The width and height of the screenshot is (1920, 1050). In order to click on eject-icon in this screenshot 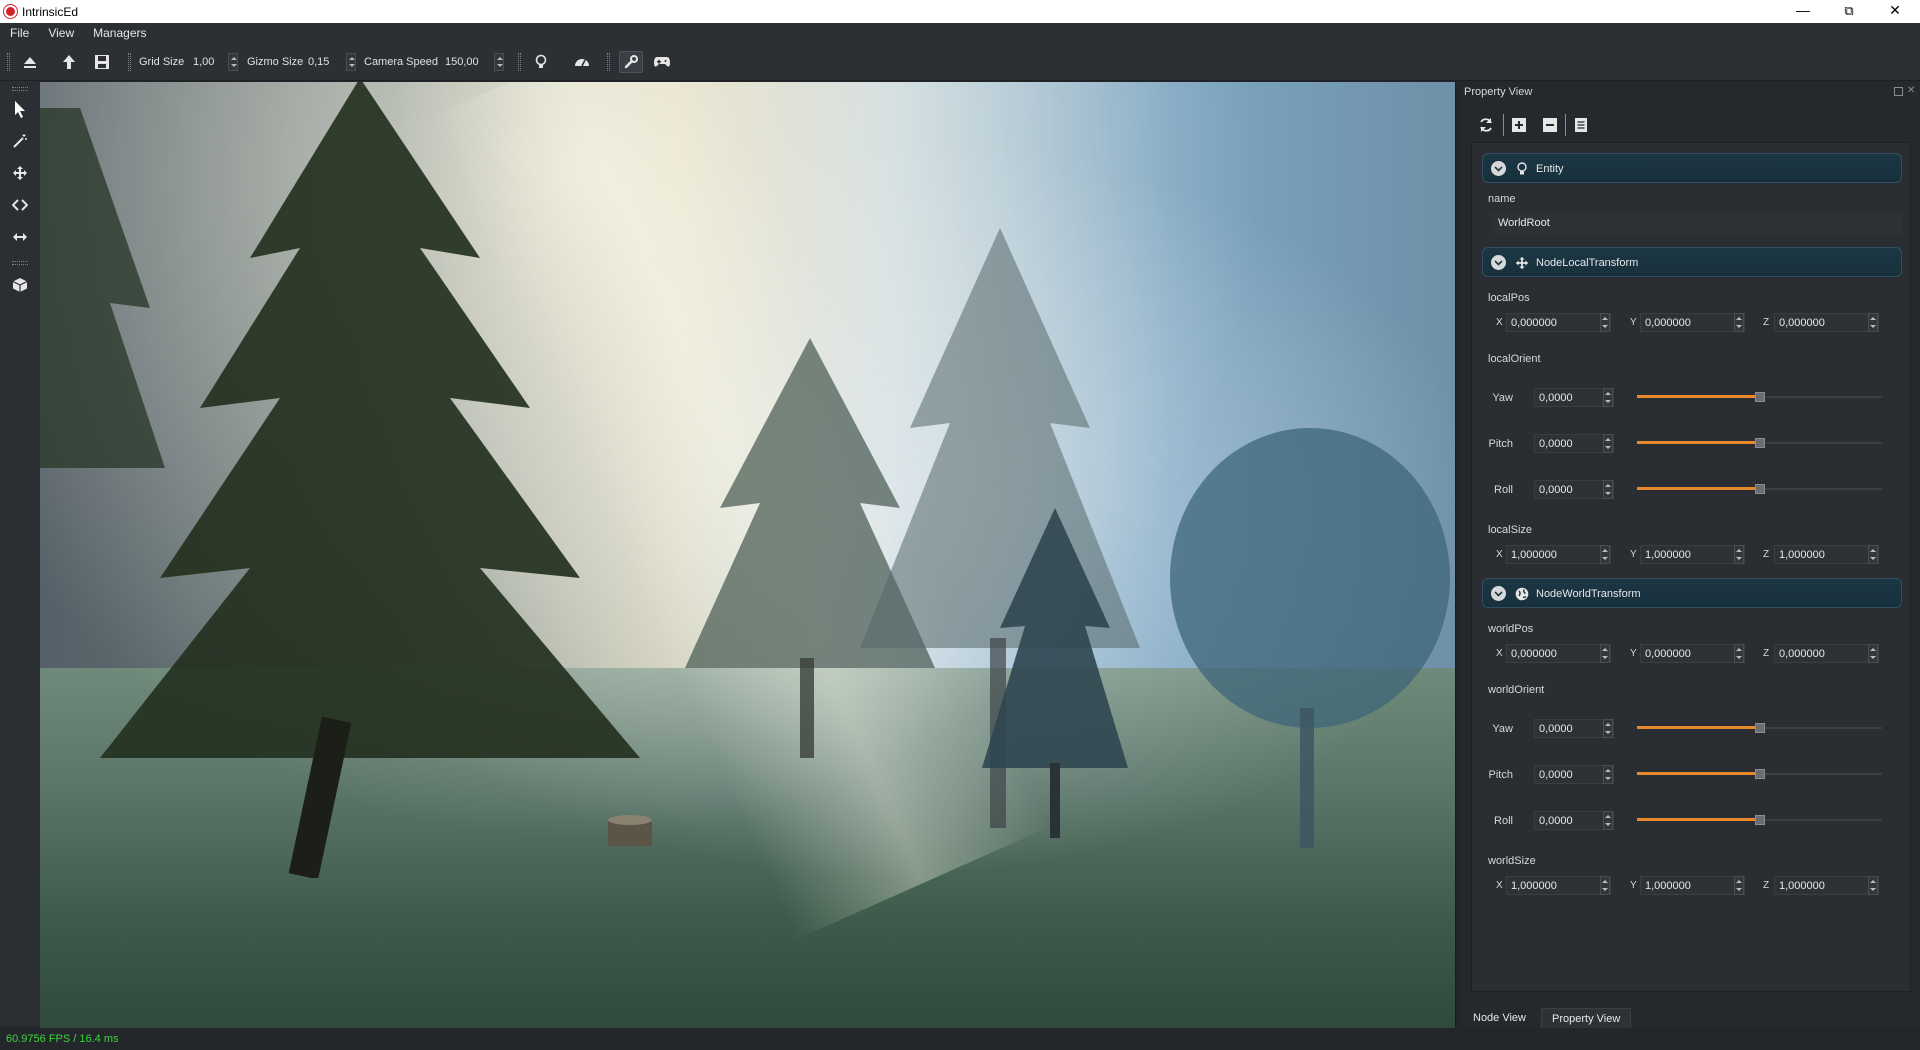, I will do `click(30, 62)`.